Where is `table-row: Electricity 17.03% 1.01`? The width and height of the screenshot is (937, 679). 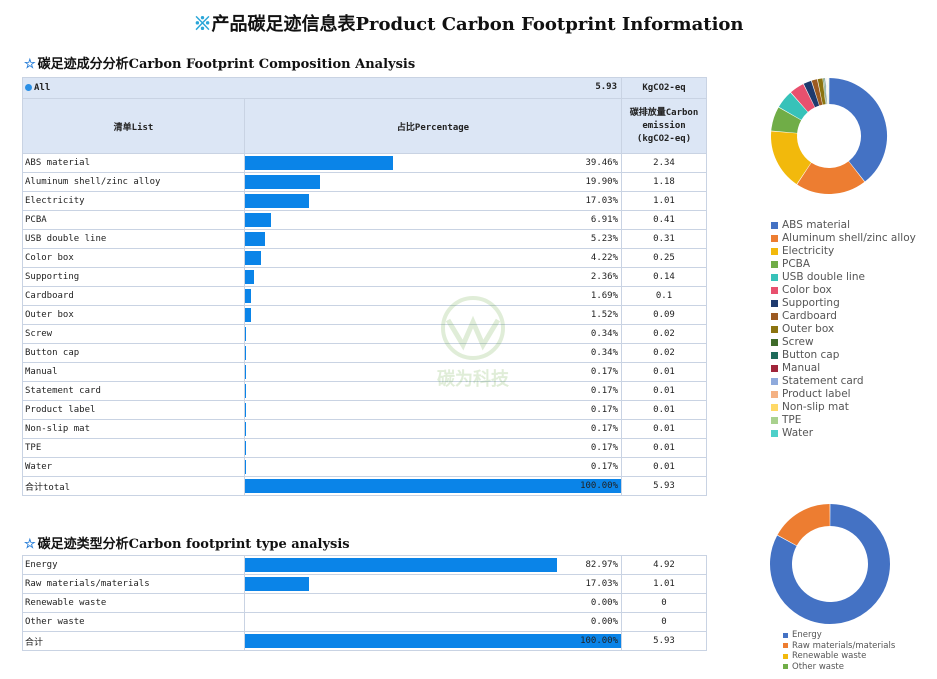
table-row: Electricity 17.03% 1.01 is located at coordinates (365, 201).